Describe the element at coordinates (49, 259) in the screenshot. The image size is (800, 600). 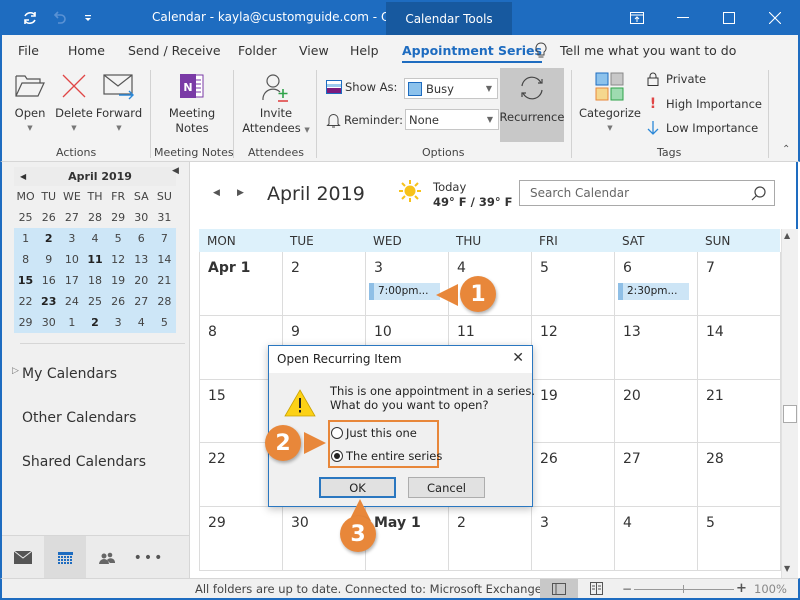
I see `mini-calendar-day: 9` at that location.